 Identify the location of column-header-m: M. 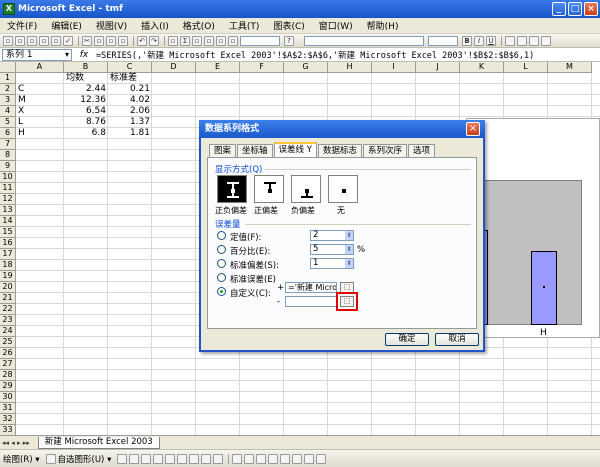
(570, 67).